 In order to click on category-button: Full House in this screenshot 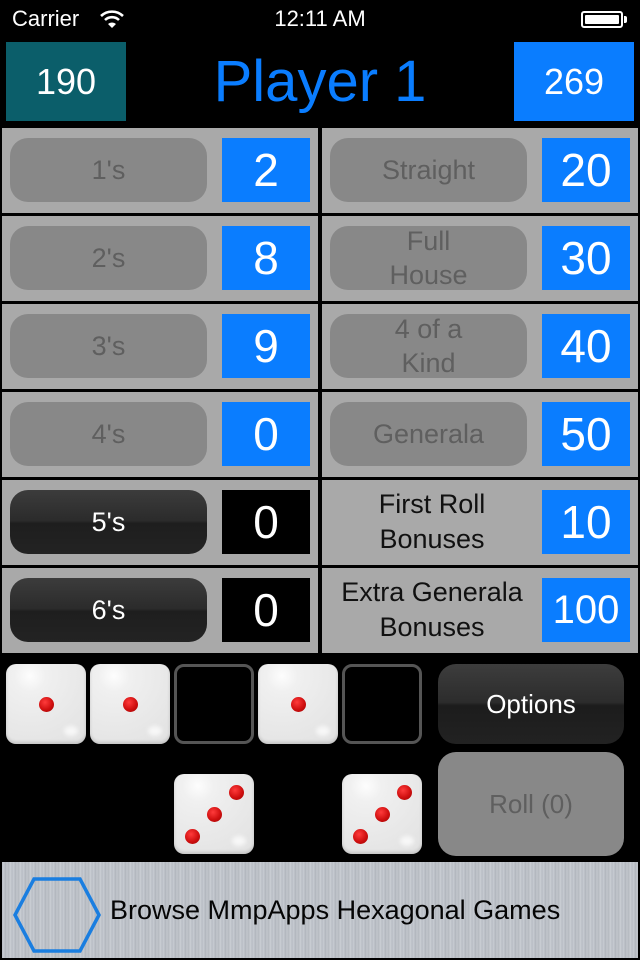, I will do `click(428, 258)`.